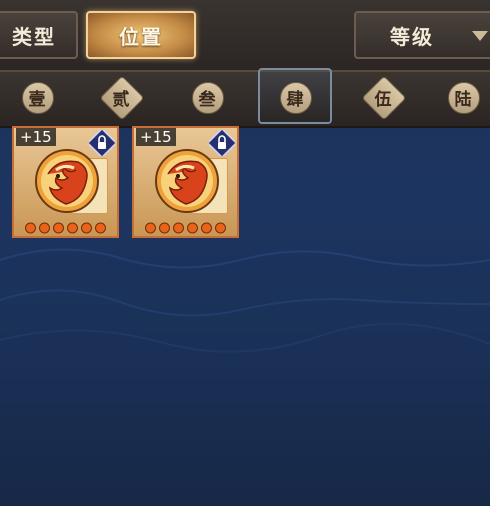  Describe the element at coordinates (463, 99) in the screenshot. I see `slot-label: 陆` at that location.